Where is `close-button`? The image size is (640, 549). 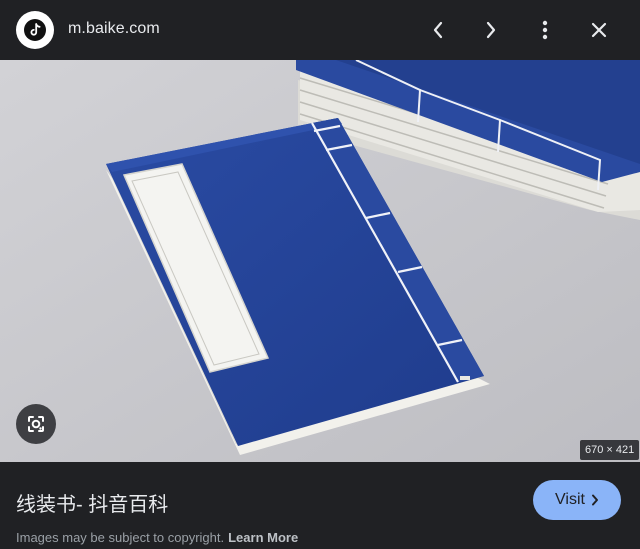
close-button is located at coordinates (599, 30).